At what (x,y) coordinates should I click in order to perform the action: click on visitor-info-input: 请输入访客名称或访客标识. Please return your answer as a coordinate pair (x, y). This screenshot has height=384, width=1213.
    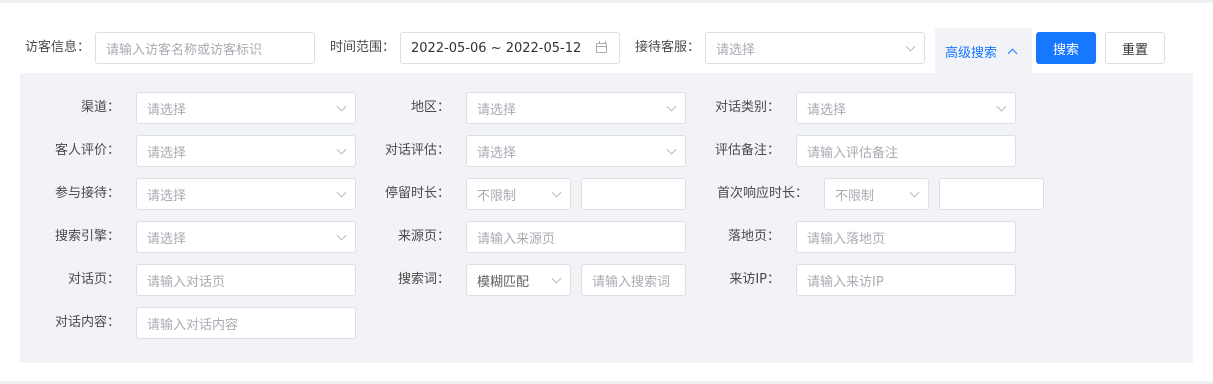
    Looking at the image, I should click on (205, 48).